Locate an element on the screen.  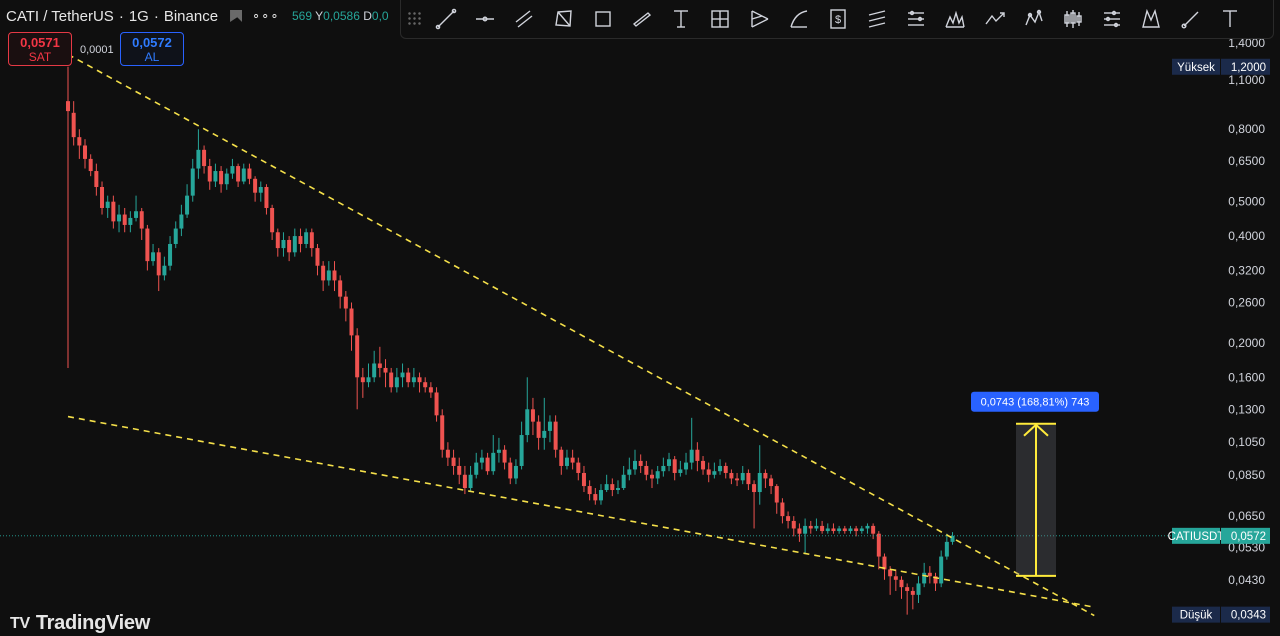
candles-tool-button is located at coordinates (1073, 19).